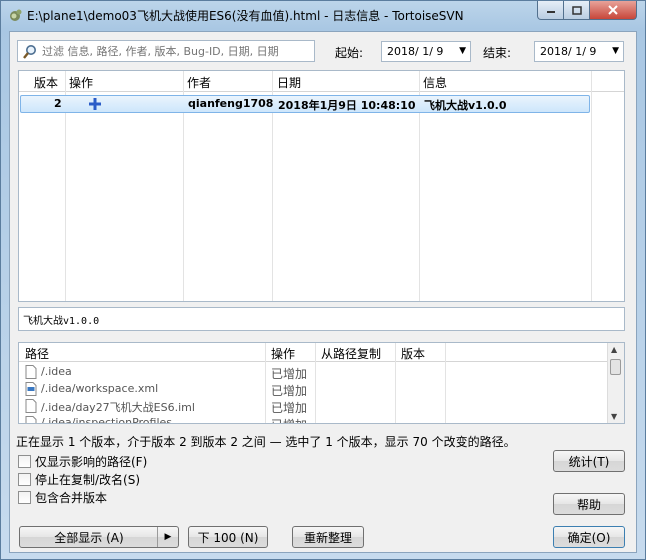 This screenshot has height=560, width=646. I want to click on xml-file-icon, so click(31, 389).